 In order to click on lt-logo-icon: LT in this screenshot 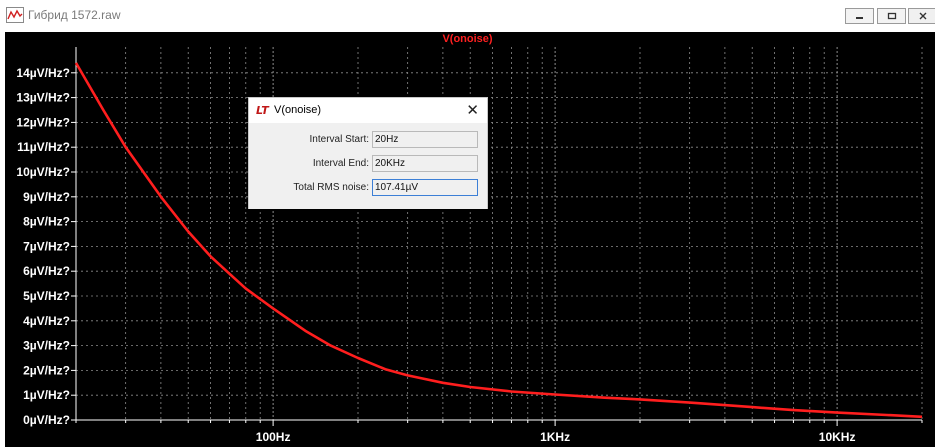, I will do `click(262, 110)`.